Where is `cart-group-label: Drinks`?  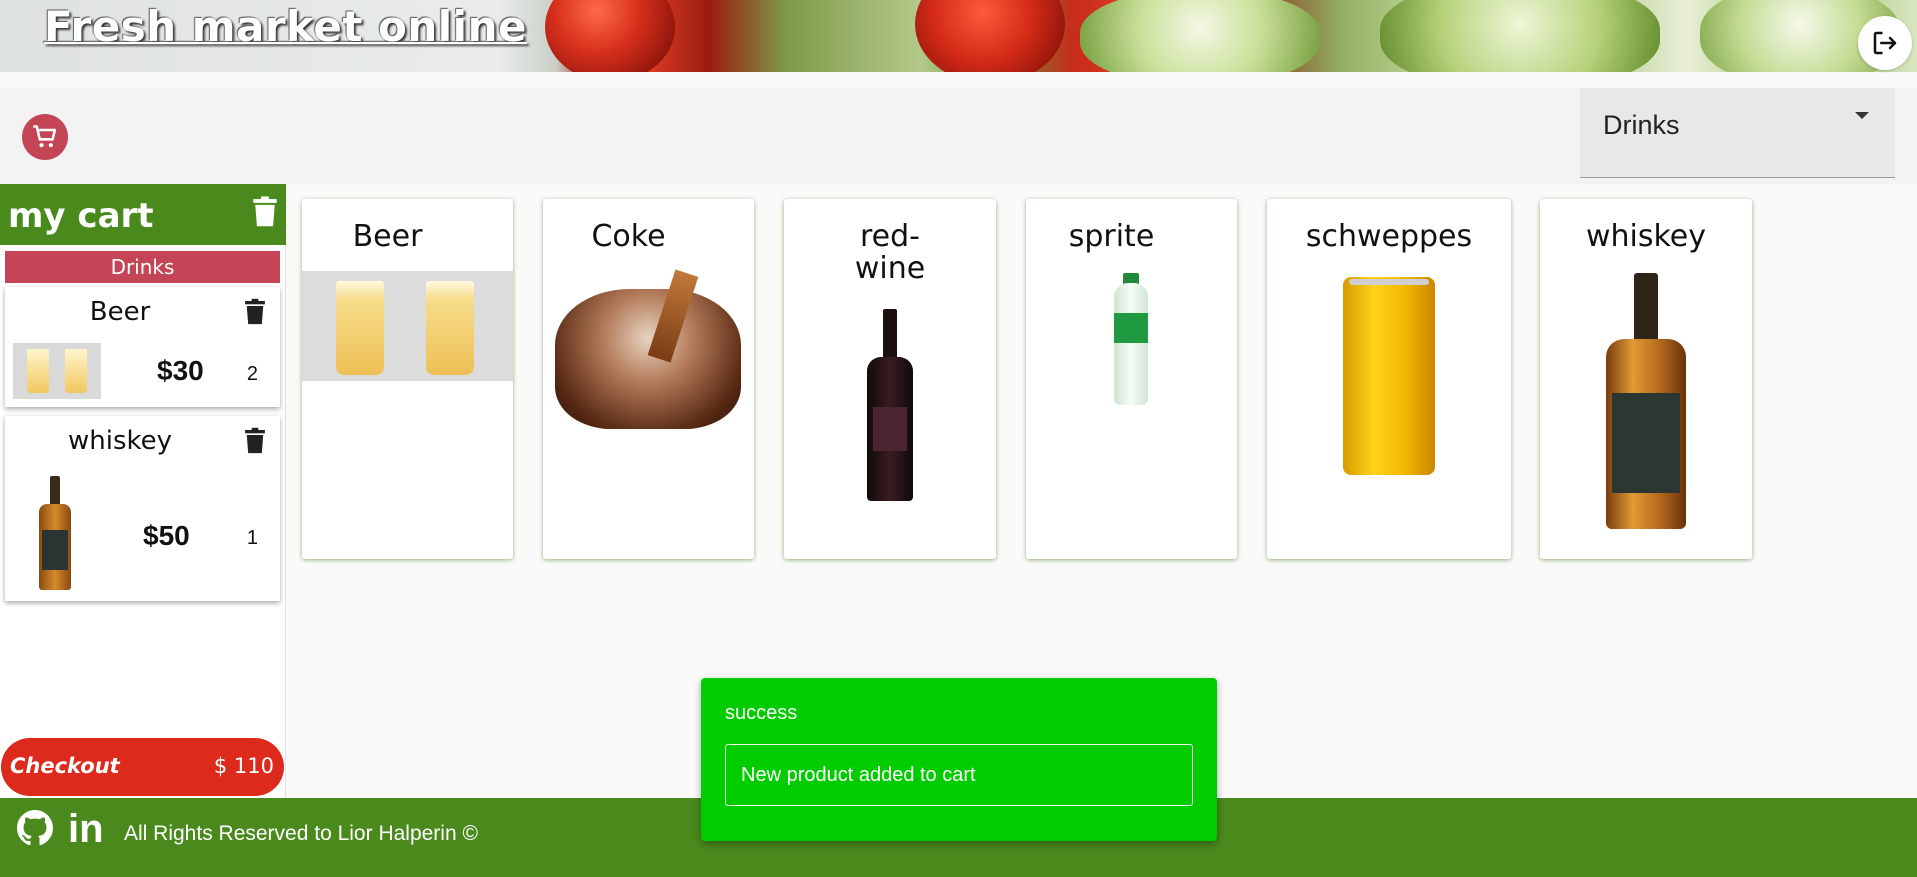
cart-group-label: Drinks is located at coordinates (142, 267).